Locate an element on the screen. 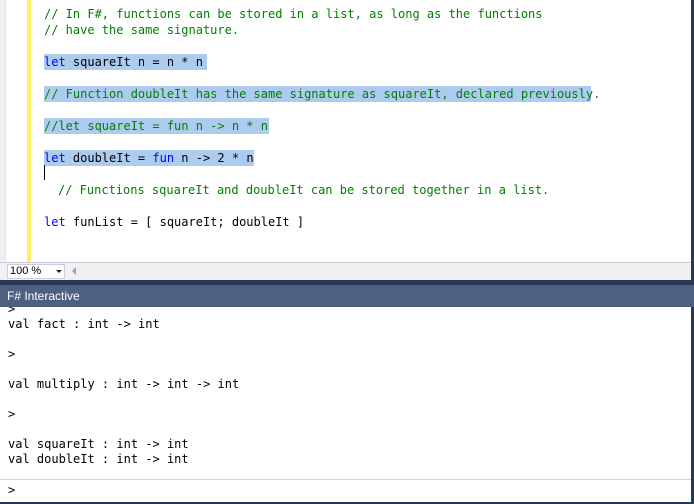 The image size is (694, 504). fsi-output-line: val squareIt : int -> int is located at coordinates (98, 444).